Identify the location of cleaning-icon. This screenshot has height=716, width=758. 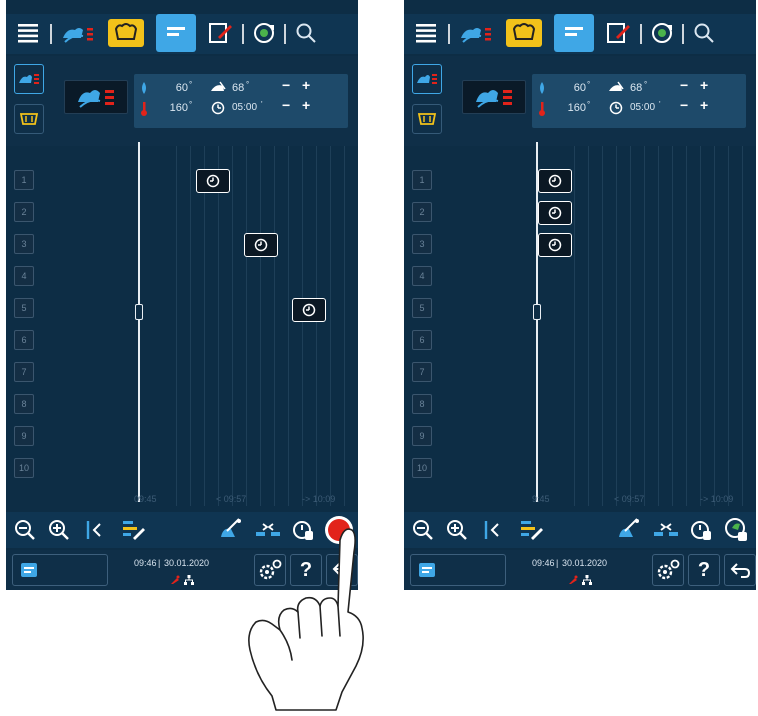
(627, 530).